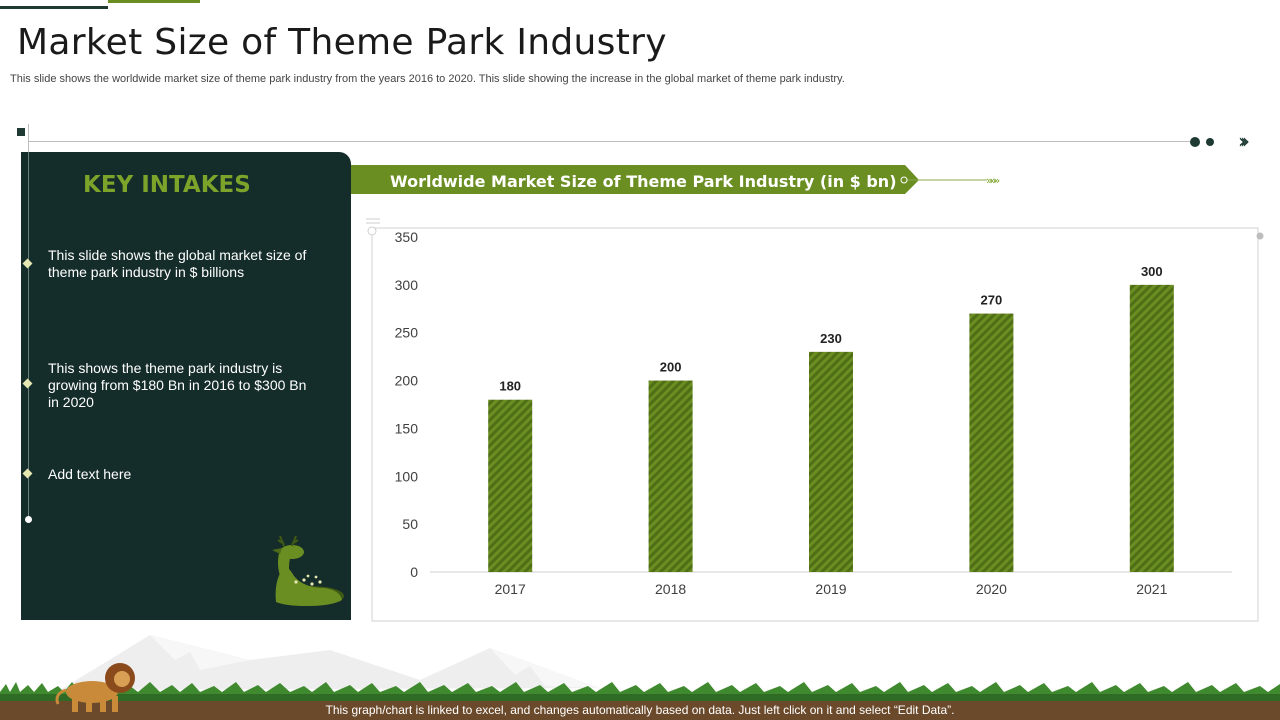 The image size is (1280, 720). What do you see at coordinates (992, 300) in the screenshot?
I see `data-label: 270` at bounding box center [992, 300].